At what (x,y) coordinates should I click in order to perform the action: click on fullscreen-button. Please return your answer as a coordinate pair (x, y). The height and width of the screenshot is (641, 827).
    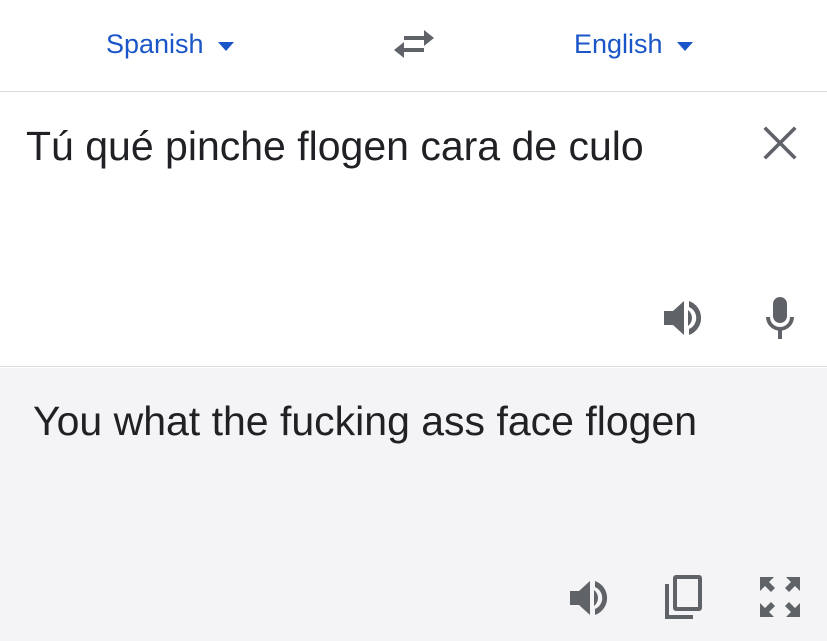
    Looking at the image, I should click on (780, 597).